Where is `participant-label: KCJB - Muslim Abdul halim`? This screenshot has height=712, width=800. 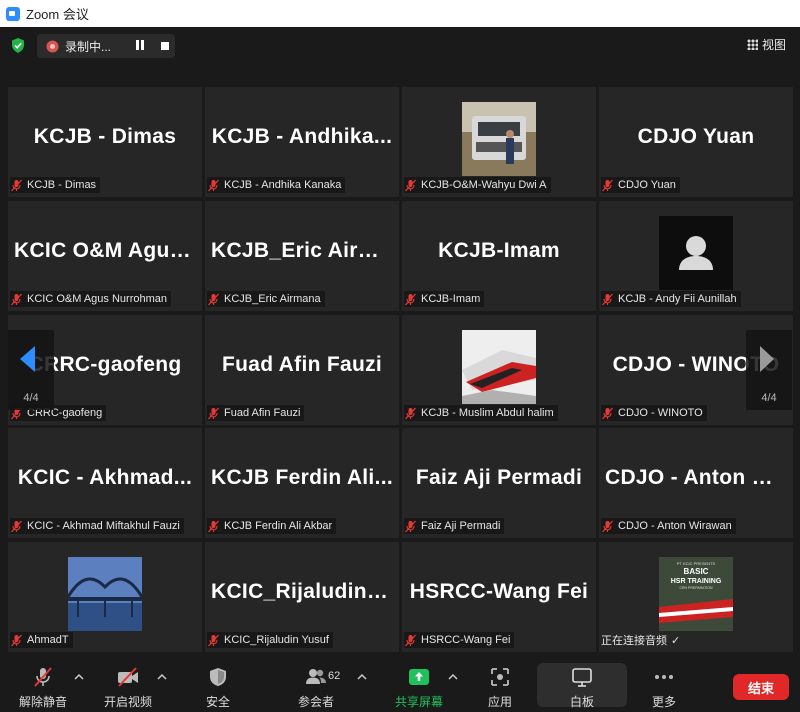
participant-label: KCJB - Muslim Abdul halim is located at coordinates (481, 413).